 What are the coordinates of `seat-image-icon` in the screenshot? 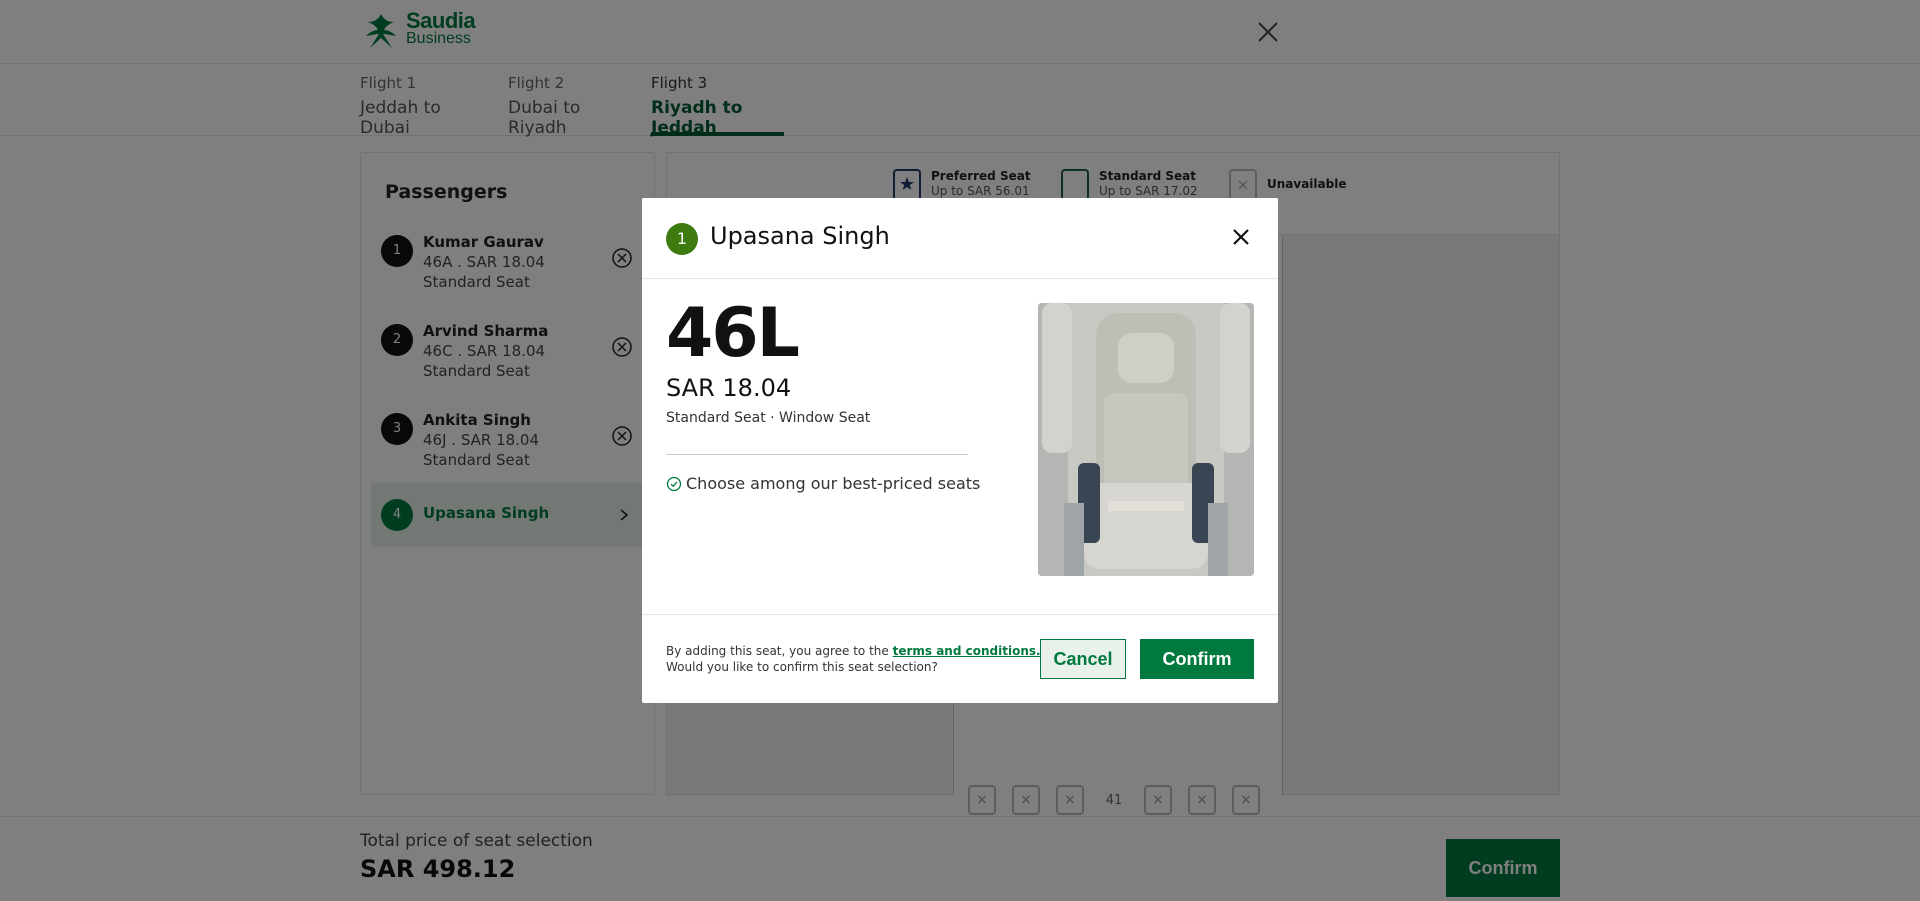 It's located at (1146, 439).